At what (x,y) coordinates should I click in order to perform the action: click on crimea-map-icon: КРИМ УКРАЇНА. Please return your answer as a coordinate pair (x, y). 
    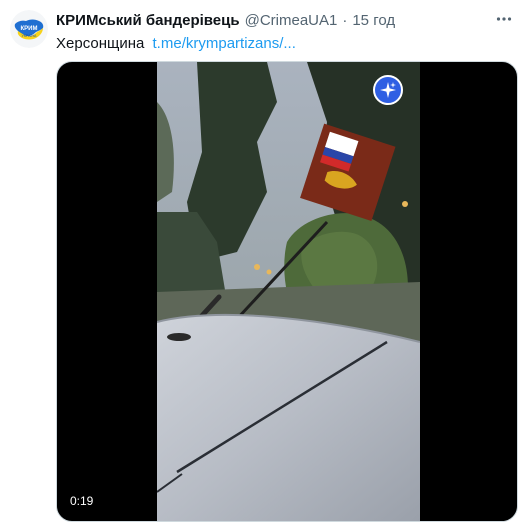
    Looking at the image, I should click on (29, 29).